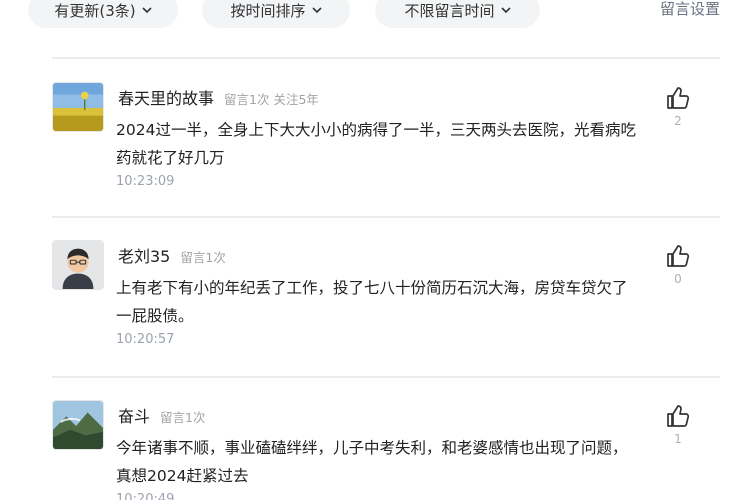 Image resolution: width=750 pixels, height=500 pixels. Describe the element at coordinates (678, 279) in the screenshot. I see `like-count: 0` at that location.